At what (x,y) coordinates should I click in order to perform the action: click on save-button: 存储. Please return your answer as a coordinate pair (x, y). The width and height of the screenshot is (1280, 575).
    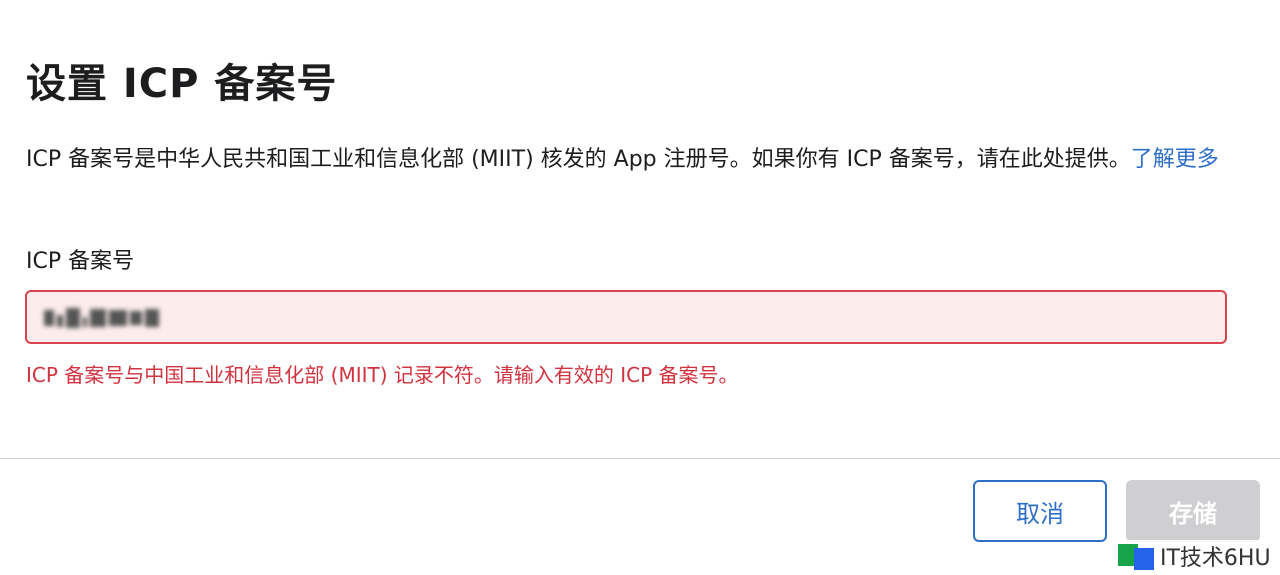
    Looking at the image, I should click on (1193, 511).